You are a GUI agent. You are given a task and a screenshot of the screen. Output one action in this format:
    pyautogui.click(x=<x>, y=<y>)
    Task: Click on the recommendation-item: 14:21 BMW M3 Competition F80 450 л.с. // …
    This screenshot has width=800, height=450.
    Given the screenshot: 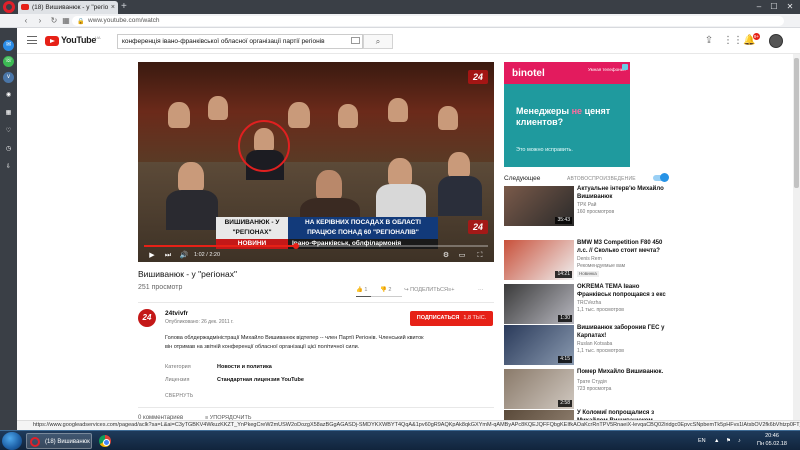 What is the action you would take?
    pyautogui.click(x=589, y=261)
    